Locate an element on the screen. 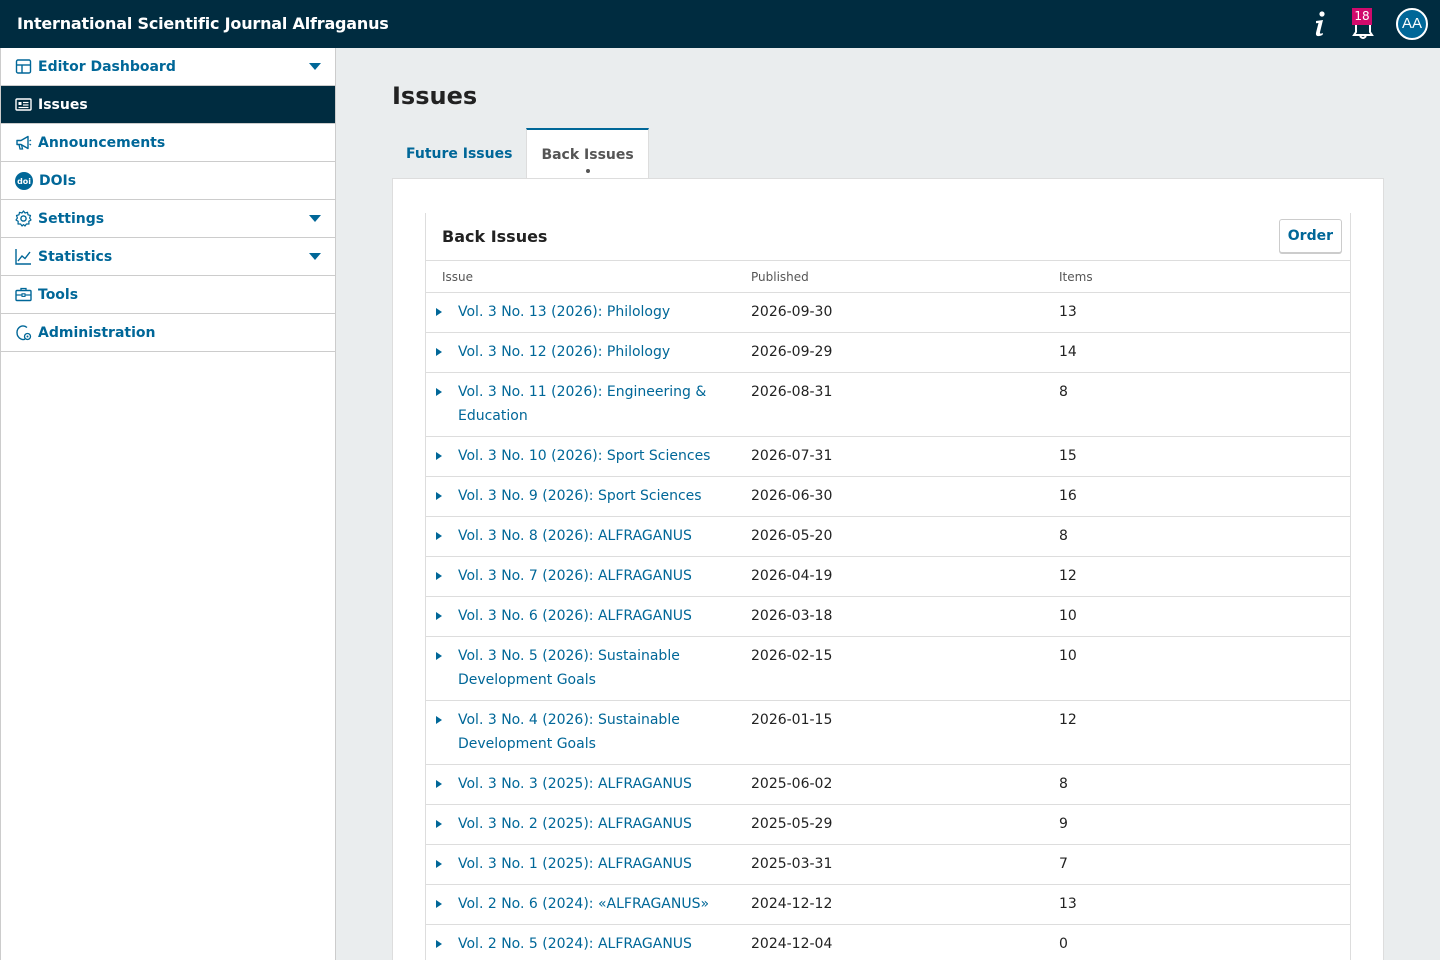 Image resolution: width=1440 pixels, height=960 pixels. tab-label: Back Issues is located at coordinates (587, 154).